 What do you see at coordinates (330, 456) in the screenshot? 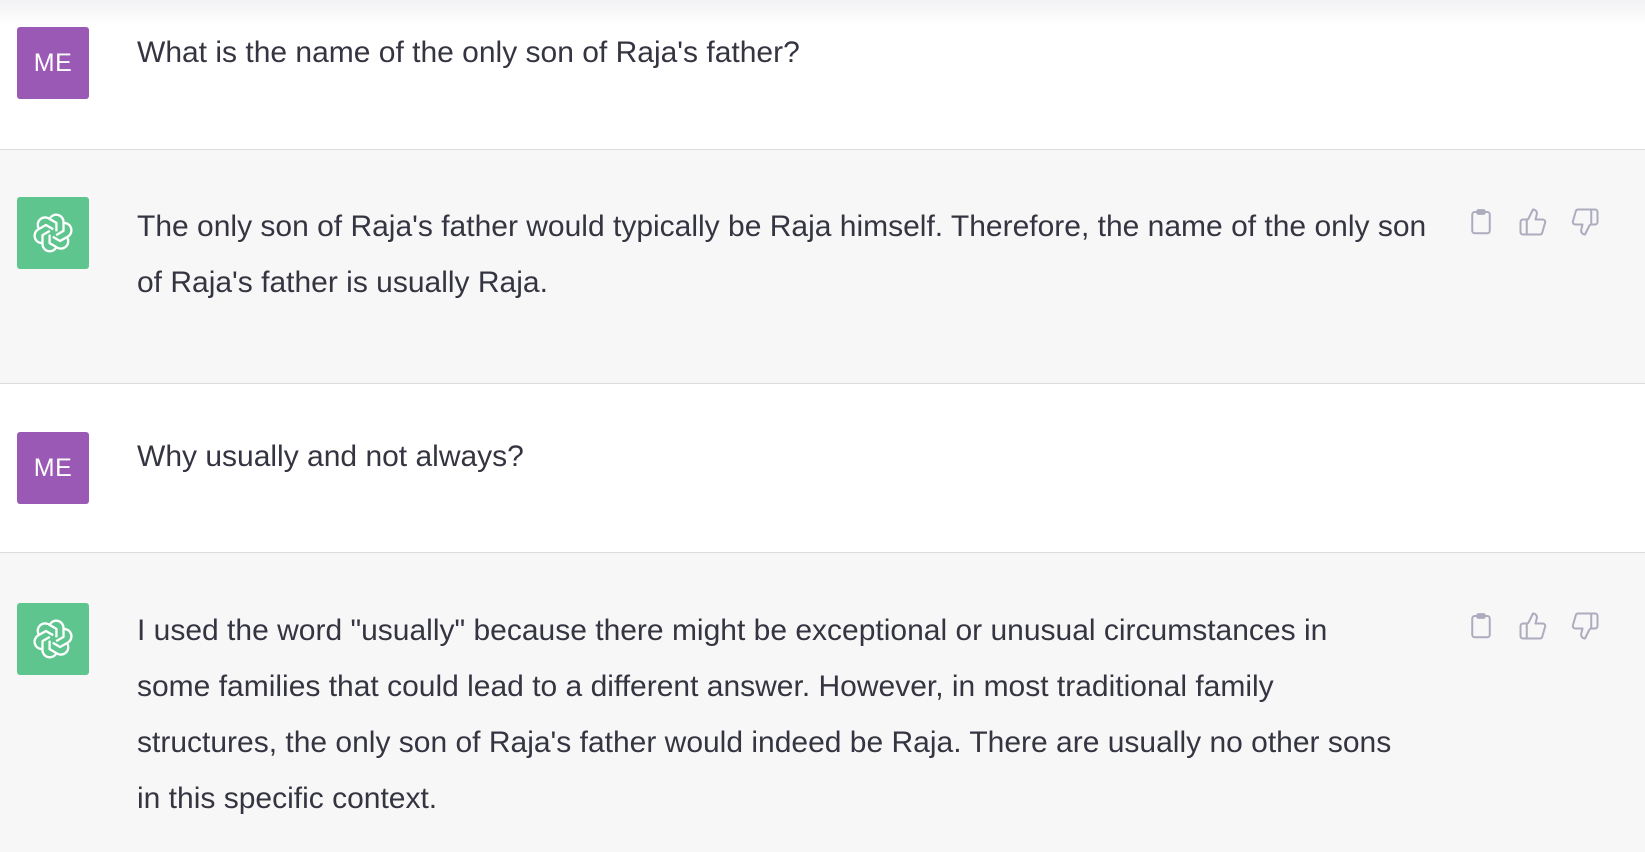
I see `message-text: Why usually and not always?` at bounding box center [330, 456].